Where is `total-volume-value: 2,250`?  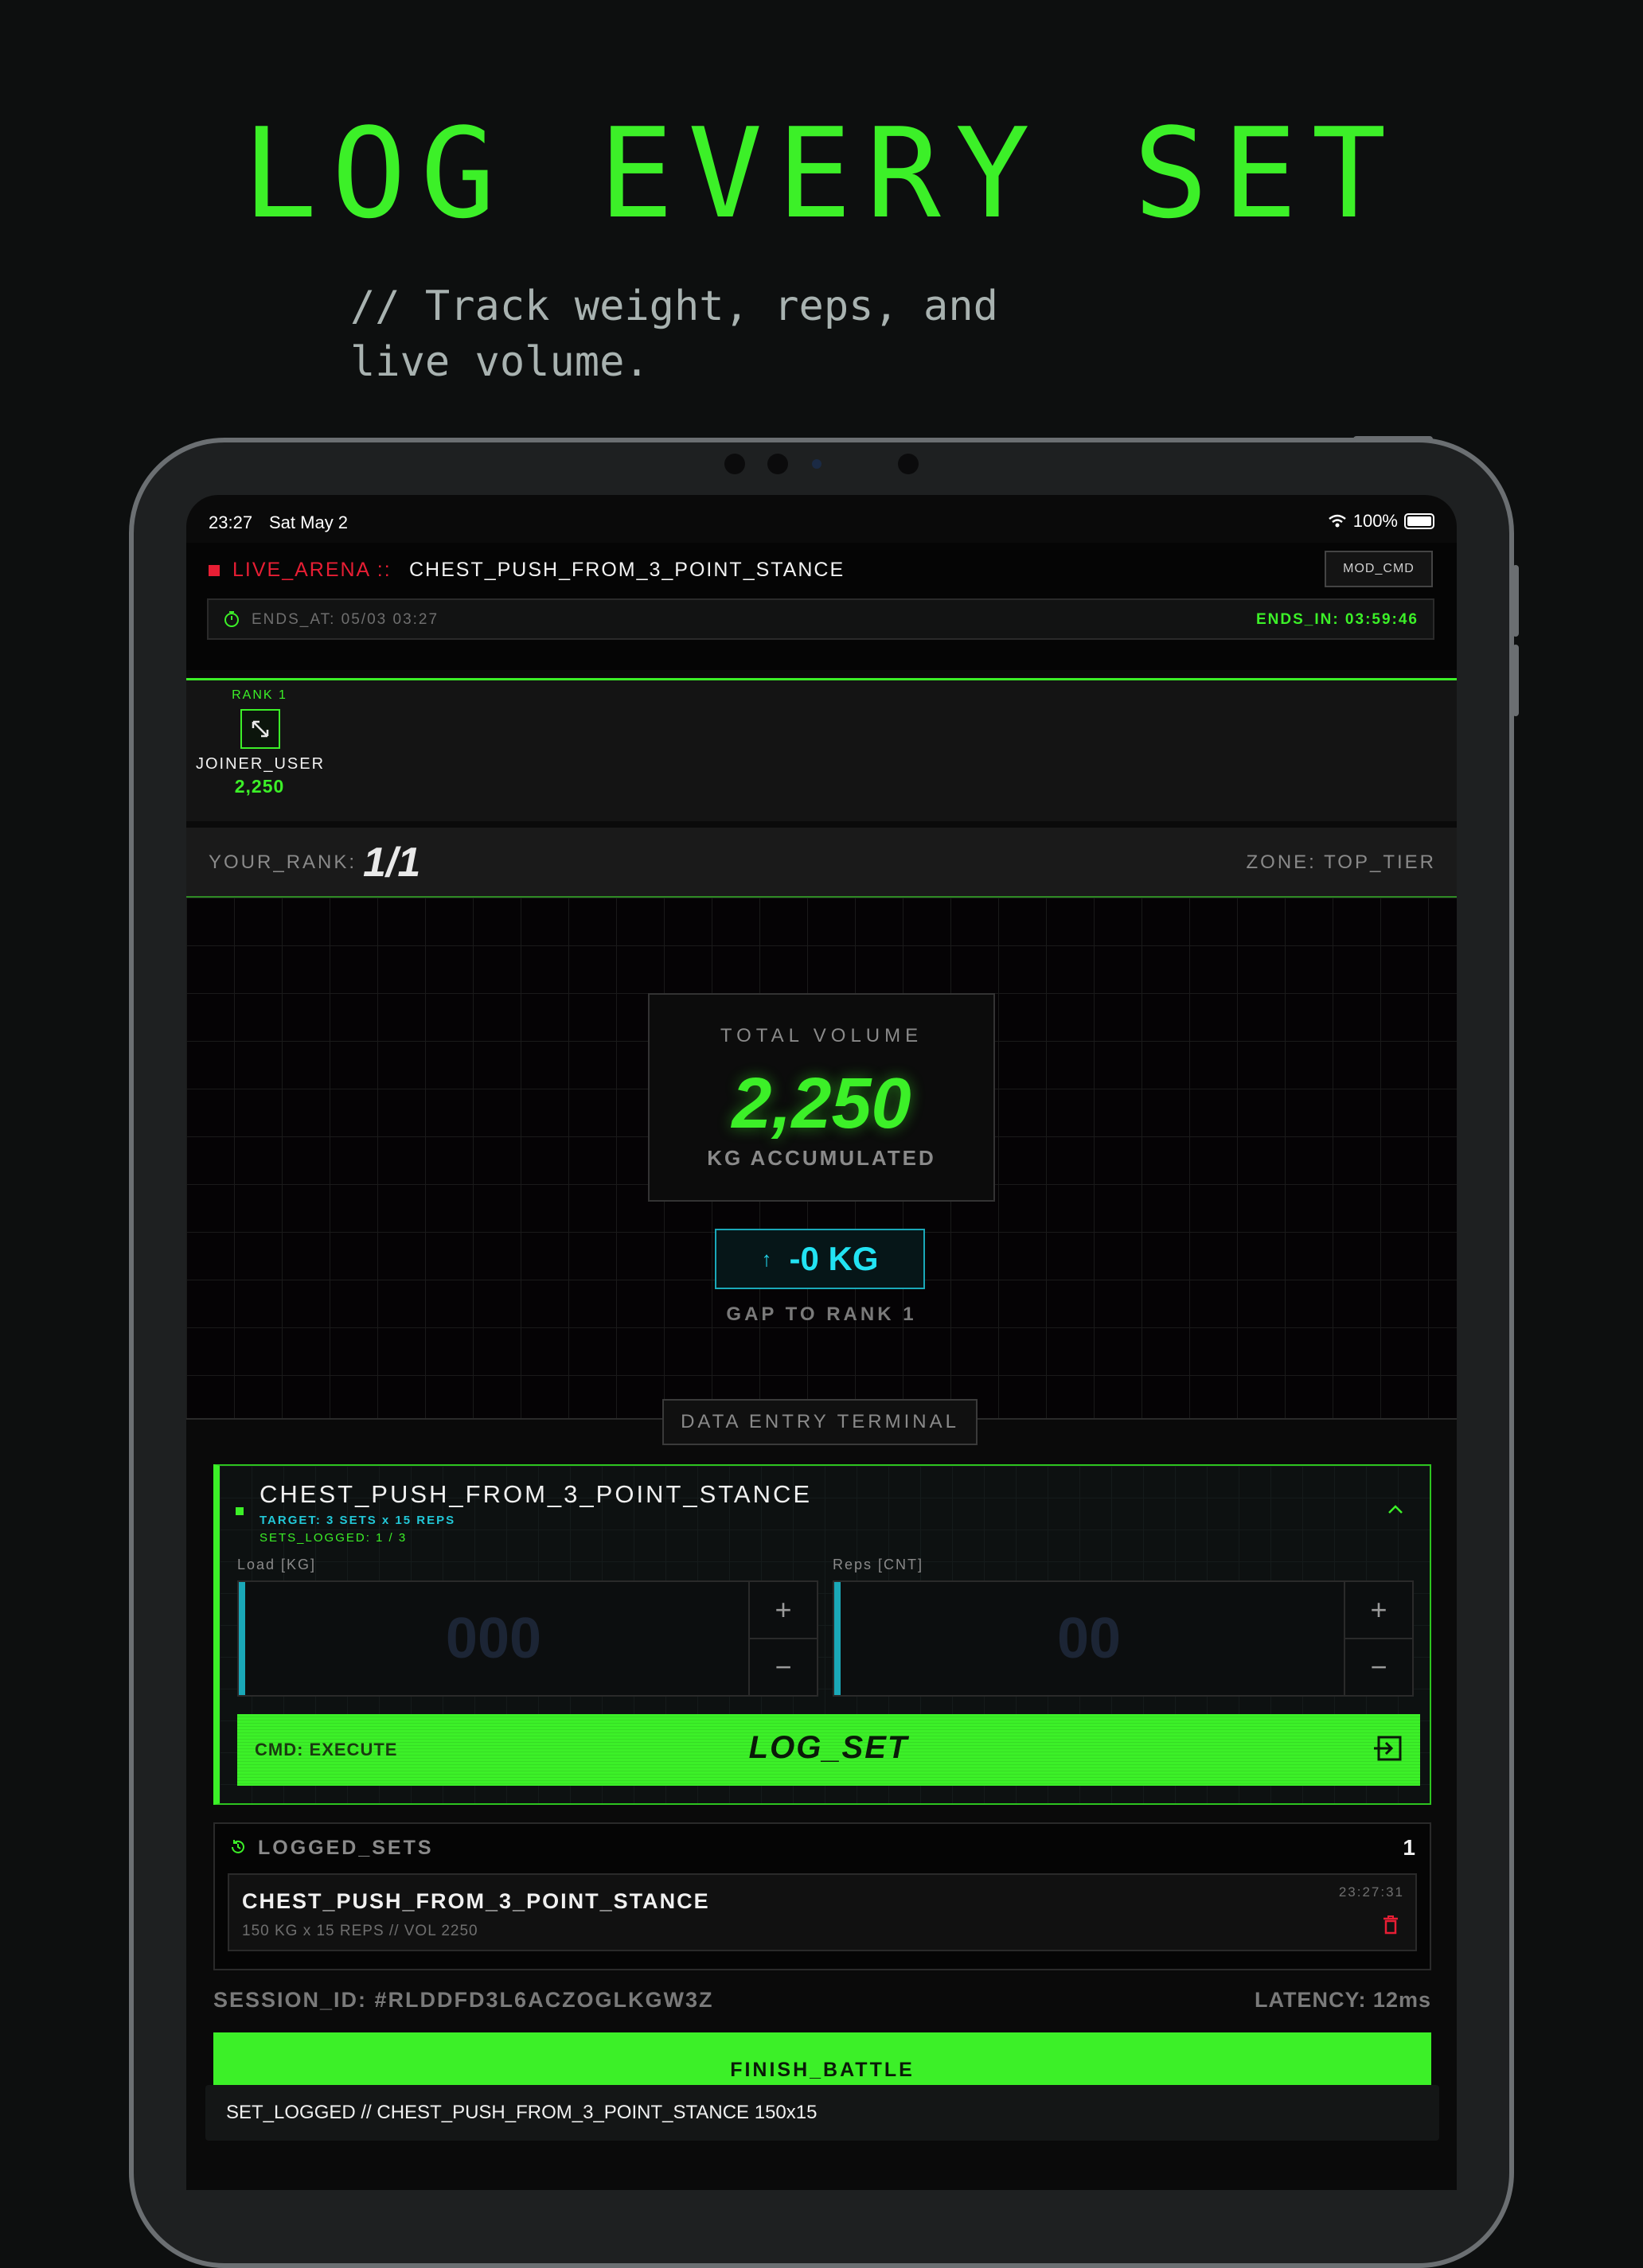
total-volume-value: 2,250 is located at coordinates (821, 1104).